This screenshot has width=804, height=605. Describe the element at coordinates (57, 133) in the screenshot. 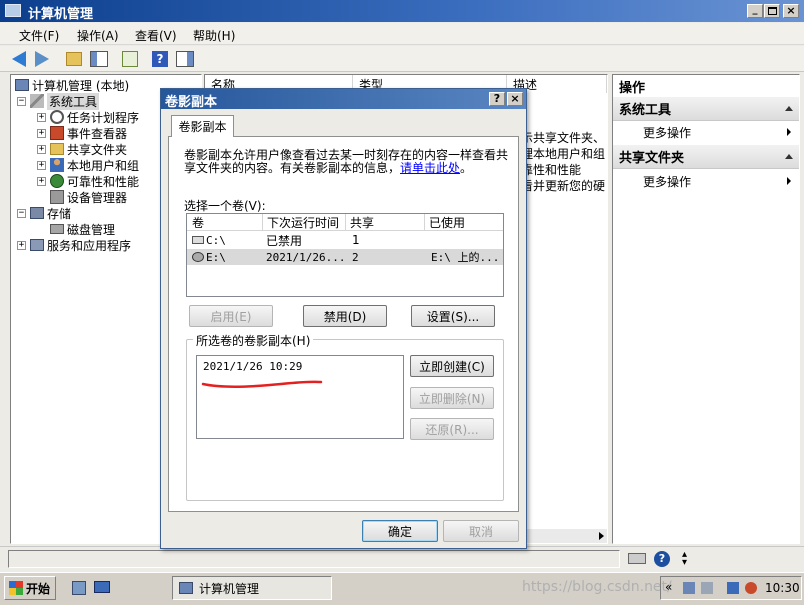

I see `event-viewer-icon` at that location.